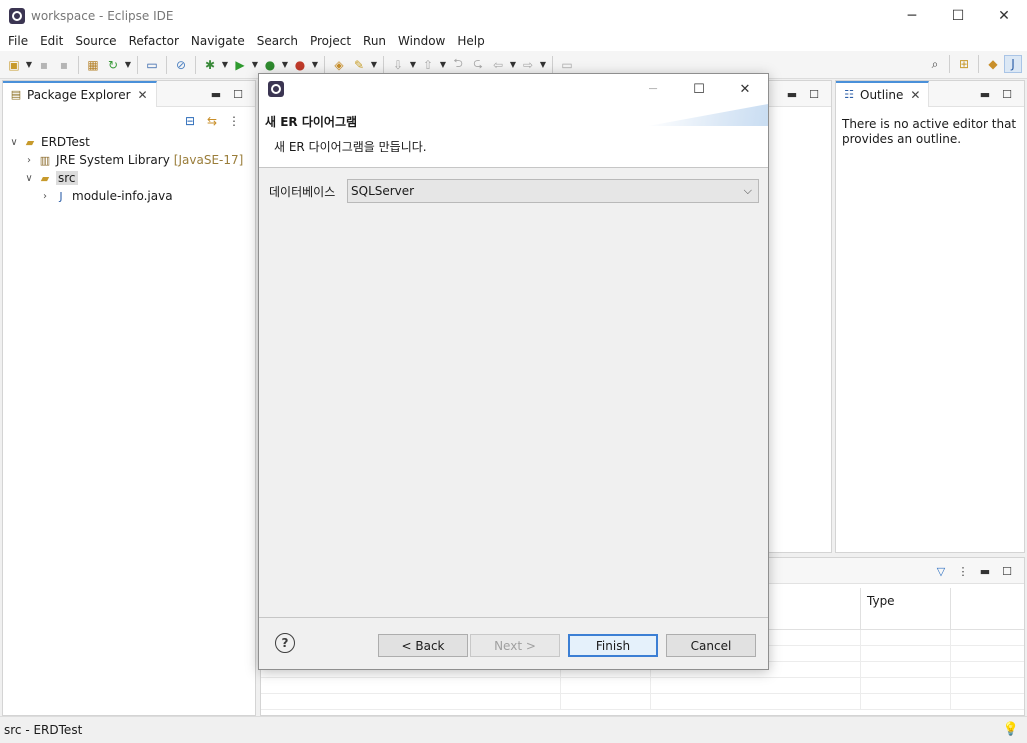 The width and height of the screenshot is (1027, 743). I want to click on window-title-bar: workspace - Eclipse IDE ─ ☐ ✕, so click(513, 15).